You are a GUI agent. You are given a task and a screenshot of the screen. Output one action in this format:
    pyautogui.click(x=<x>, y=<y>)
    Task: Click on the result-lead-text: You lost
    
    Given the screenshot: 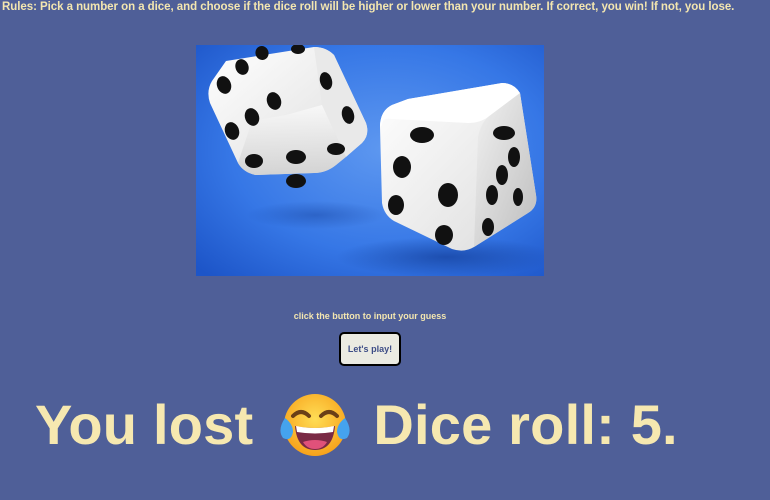 What is the action you would take?
    pyautogui.click(x=144, y=424)
    